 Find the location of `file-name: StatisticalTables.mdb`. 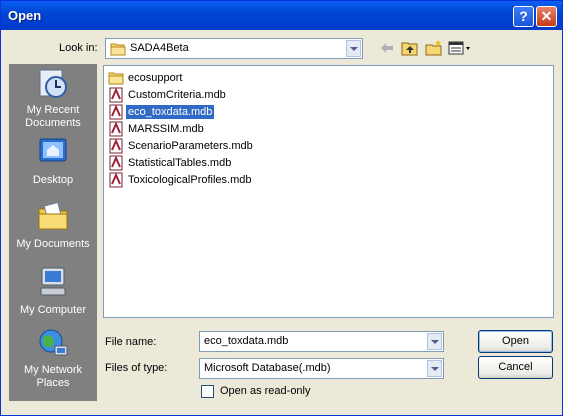

file-name: StatisticalTables.mdb is located at coordinates (180, 163).